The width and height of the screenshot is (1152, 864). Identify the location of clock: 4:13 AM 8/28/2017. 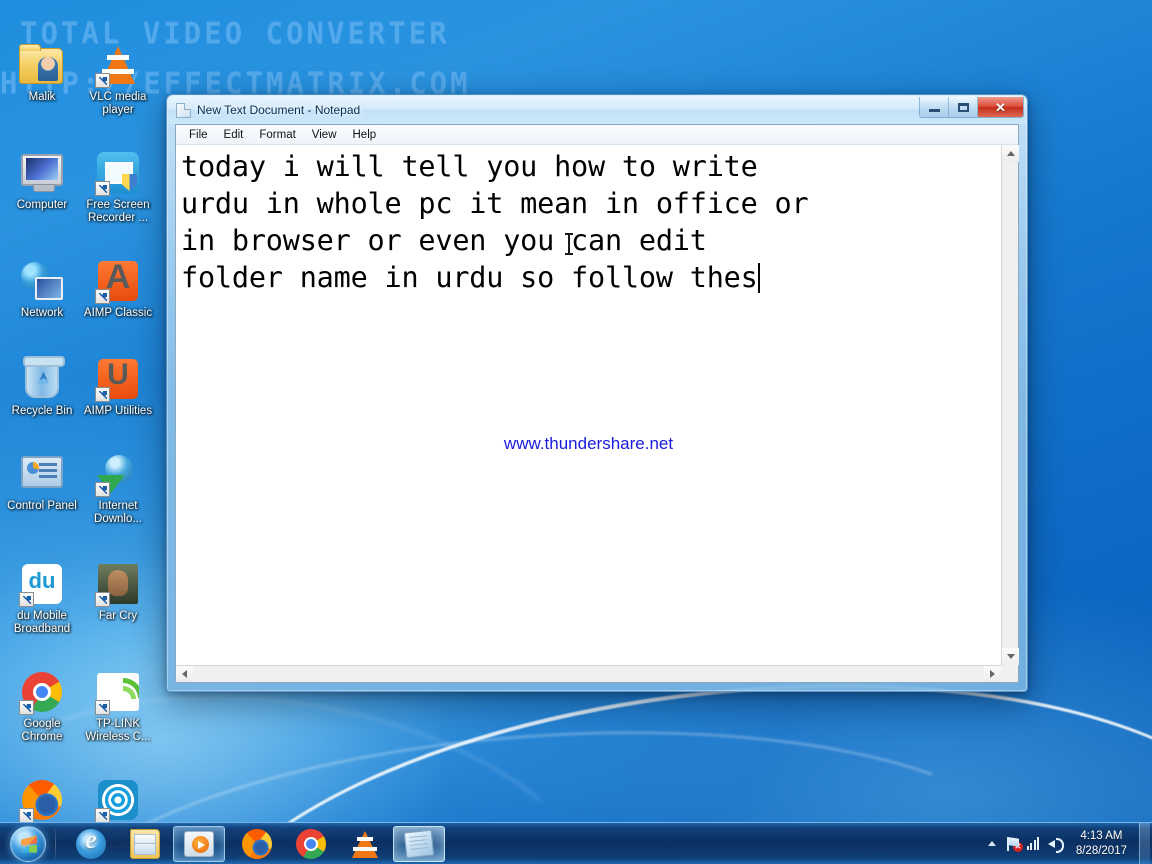
(1102, 844).